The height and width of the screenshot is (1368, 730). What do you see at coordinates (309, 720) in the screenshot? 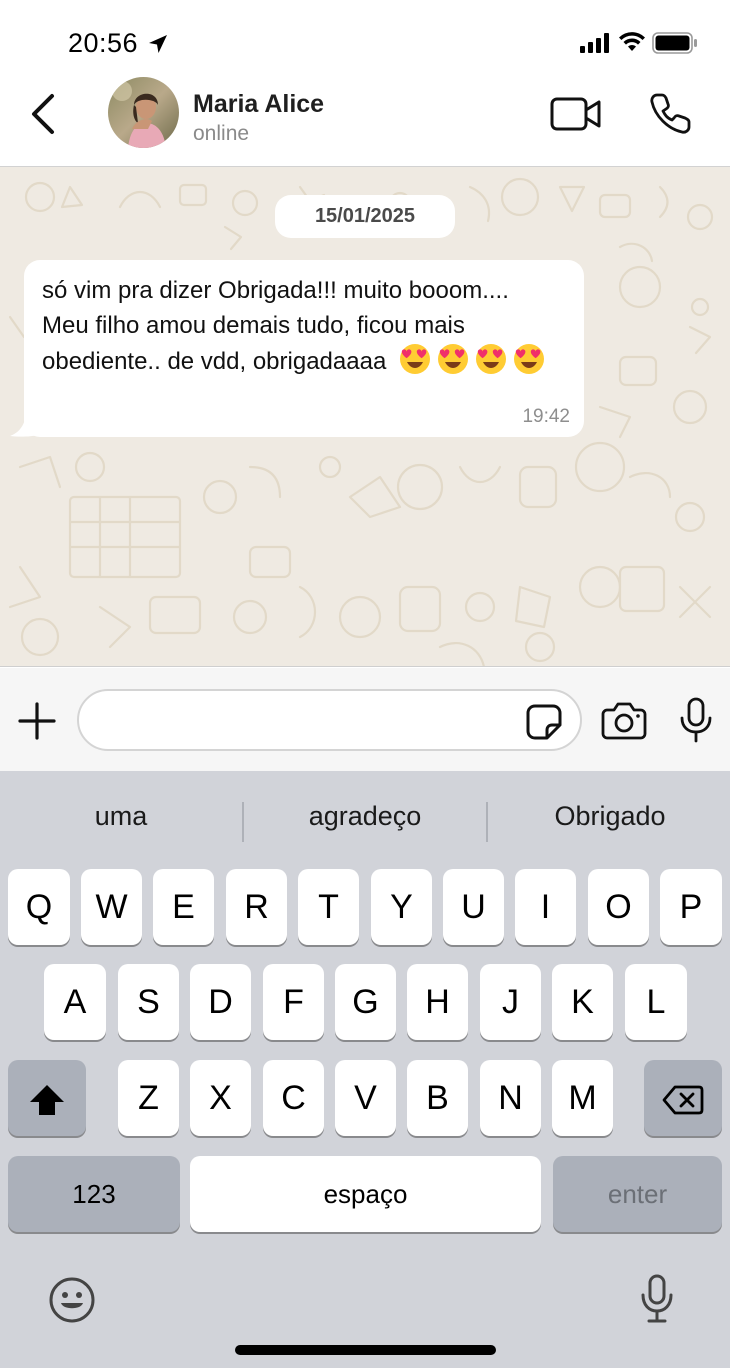
I see `message-input` at bounding box center [309, 720].